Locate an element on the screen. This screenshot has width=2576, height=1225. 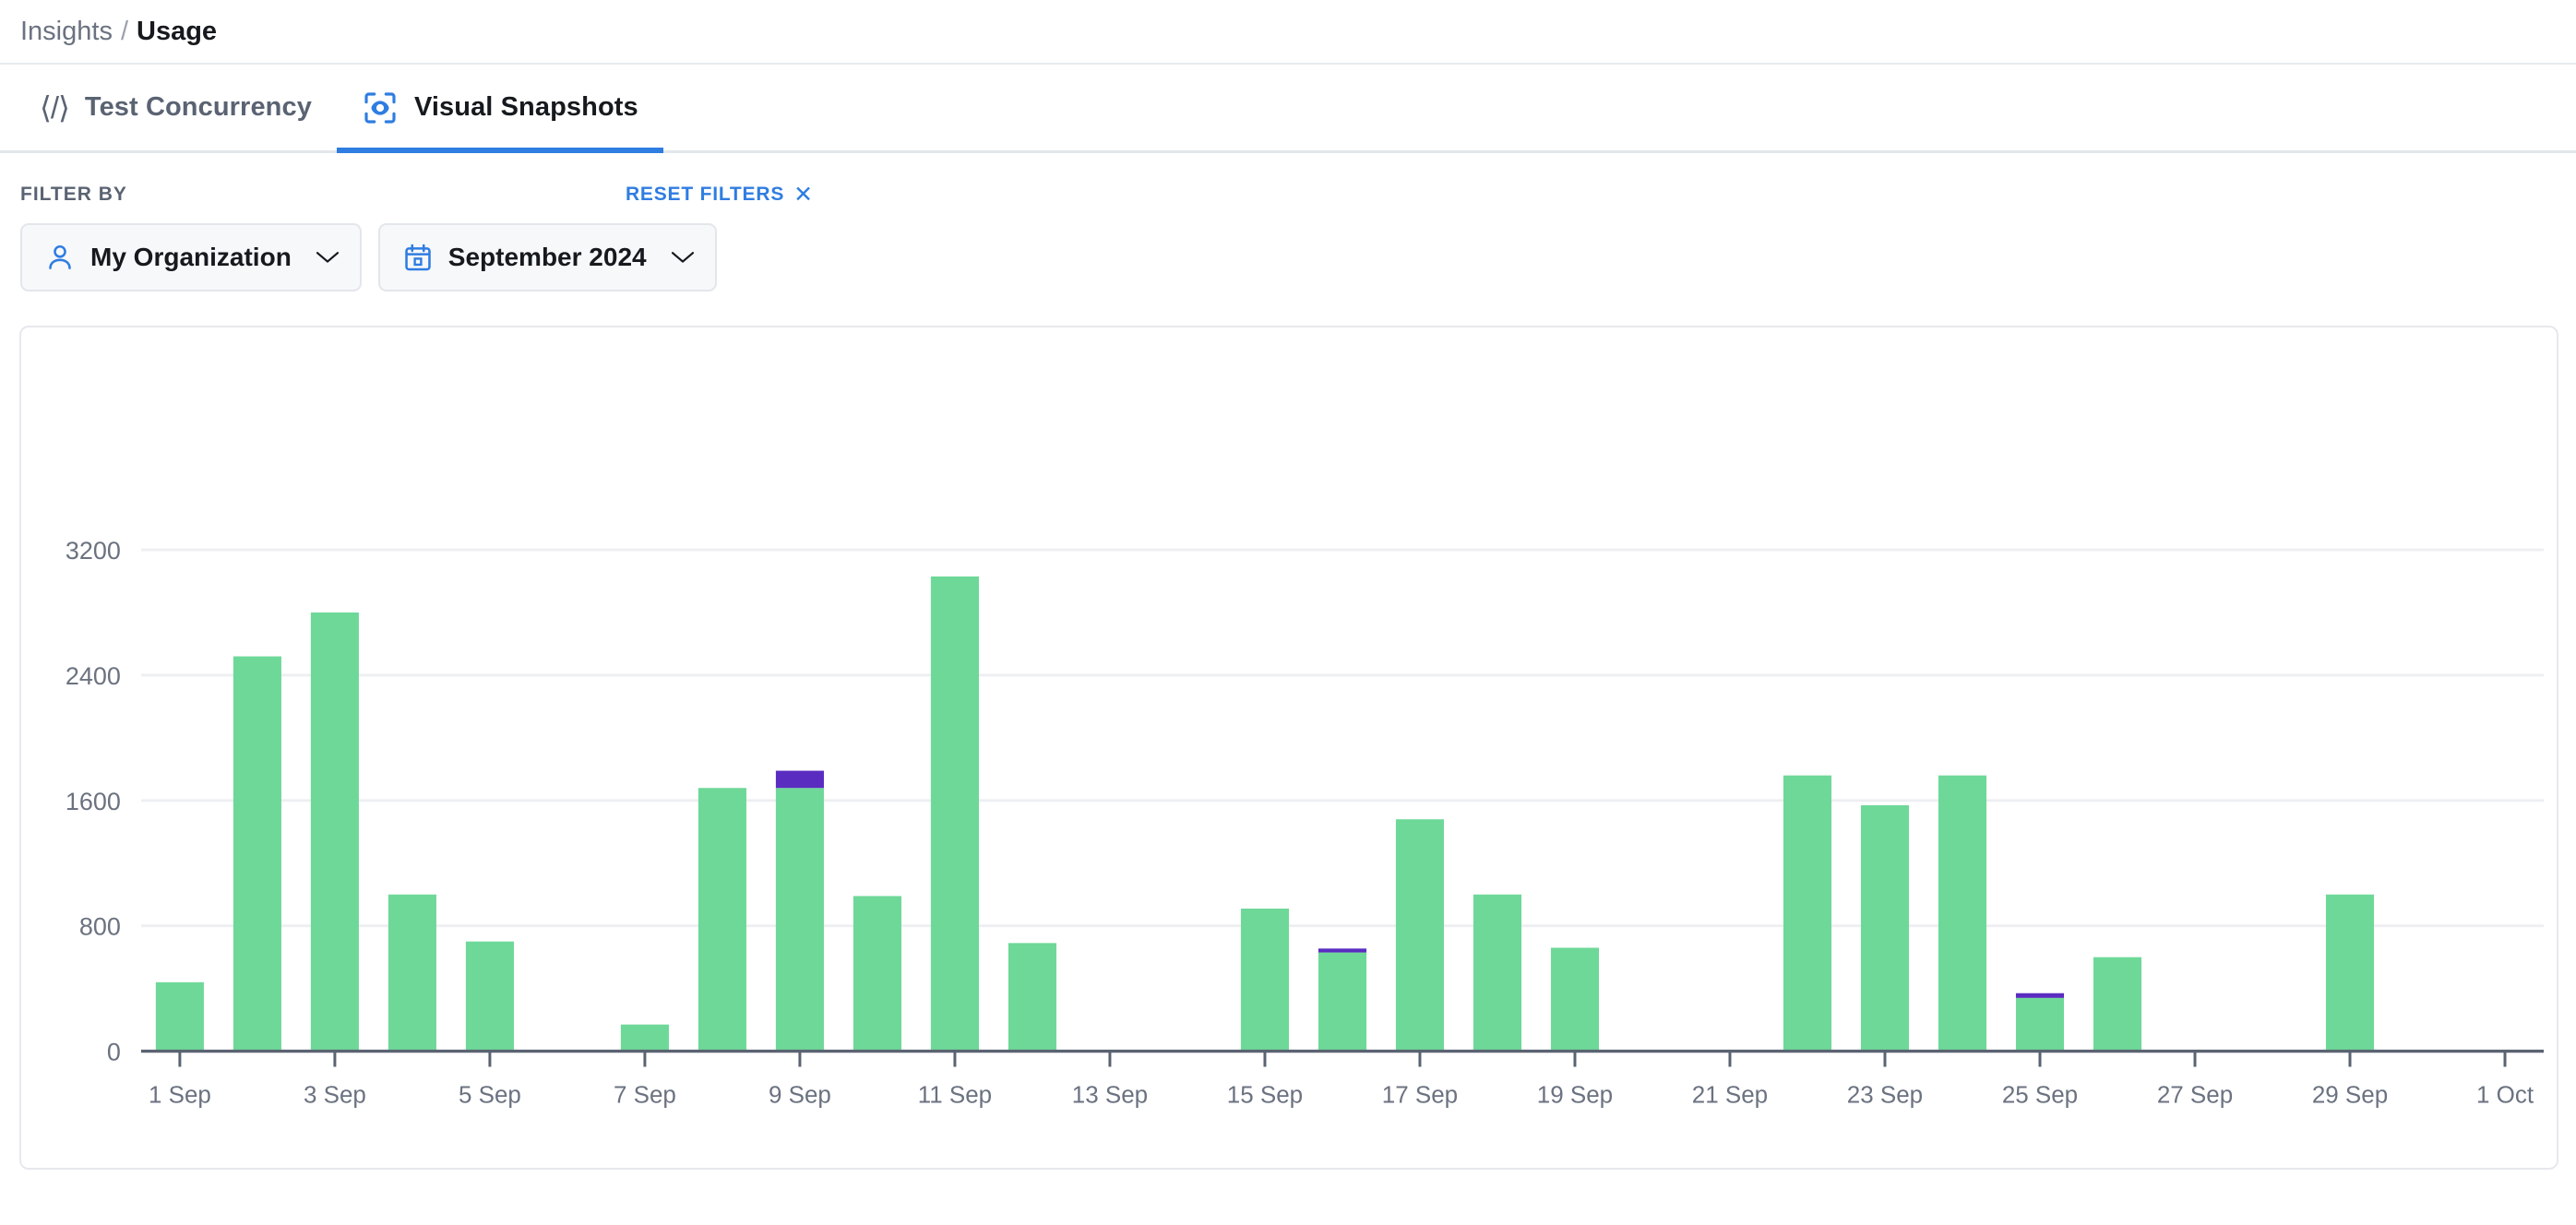
page-title: Usage is located at coordinates (177, 31).